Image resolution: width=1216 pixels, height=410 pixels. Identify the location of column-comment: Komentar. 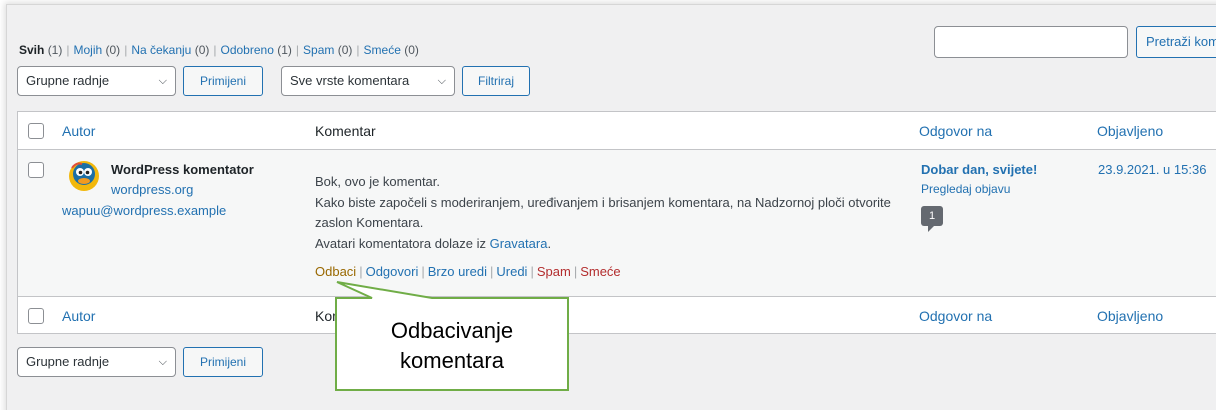
(345, 131).